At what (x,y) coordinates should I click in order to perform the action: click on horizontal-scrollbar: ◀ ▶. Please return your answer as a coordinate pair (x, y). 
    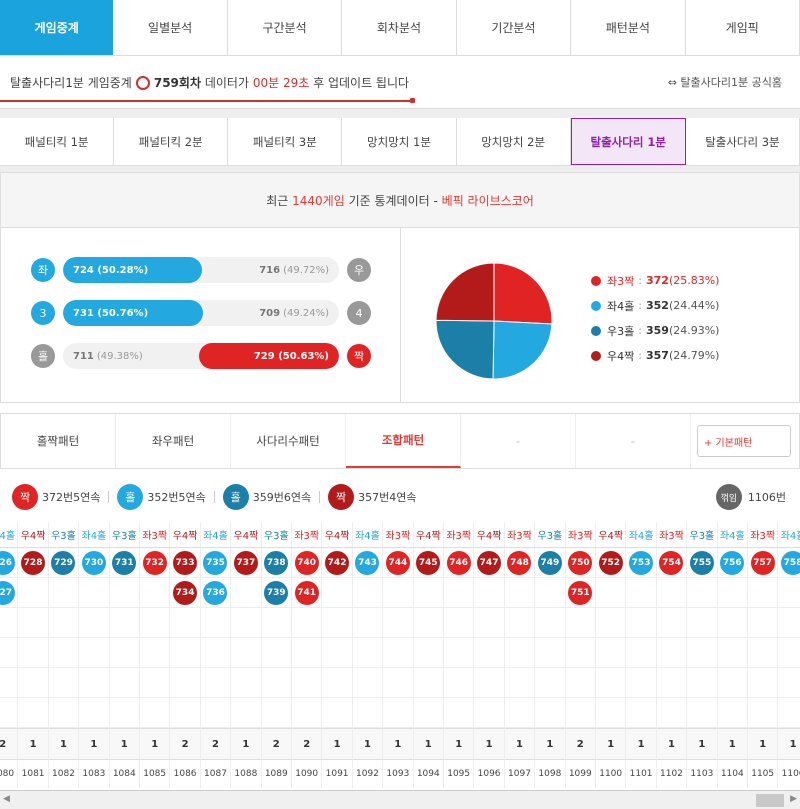
    Looking at the image, I should click on (400, 799).